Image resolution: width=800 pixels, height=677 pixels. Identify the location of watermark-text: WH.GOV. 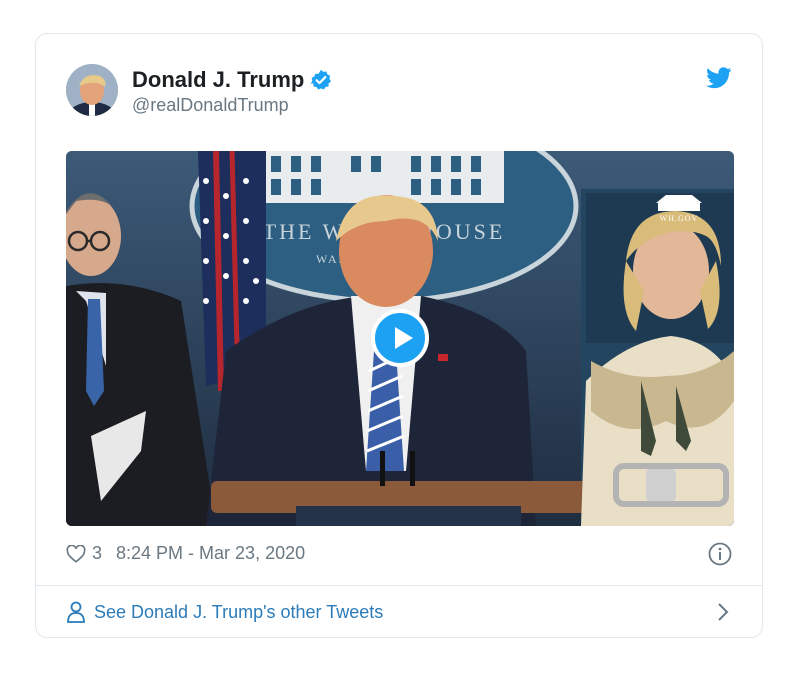
(679, 218).